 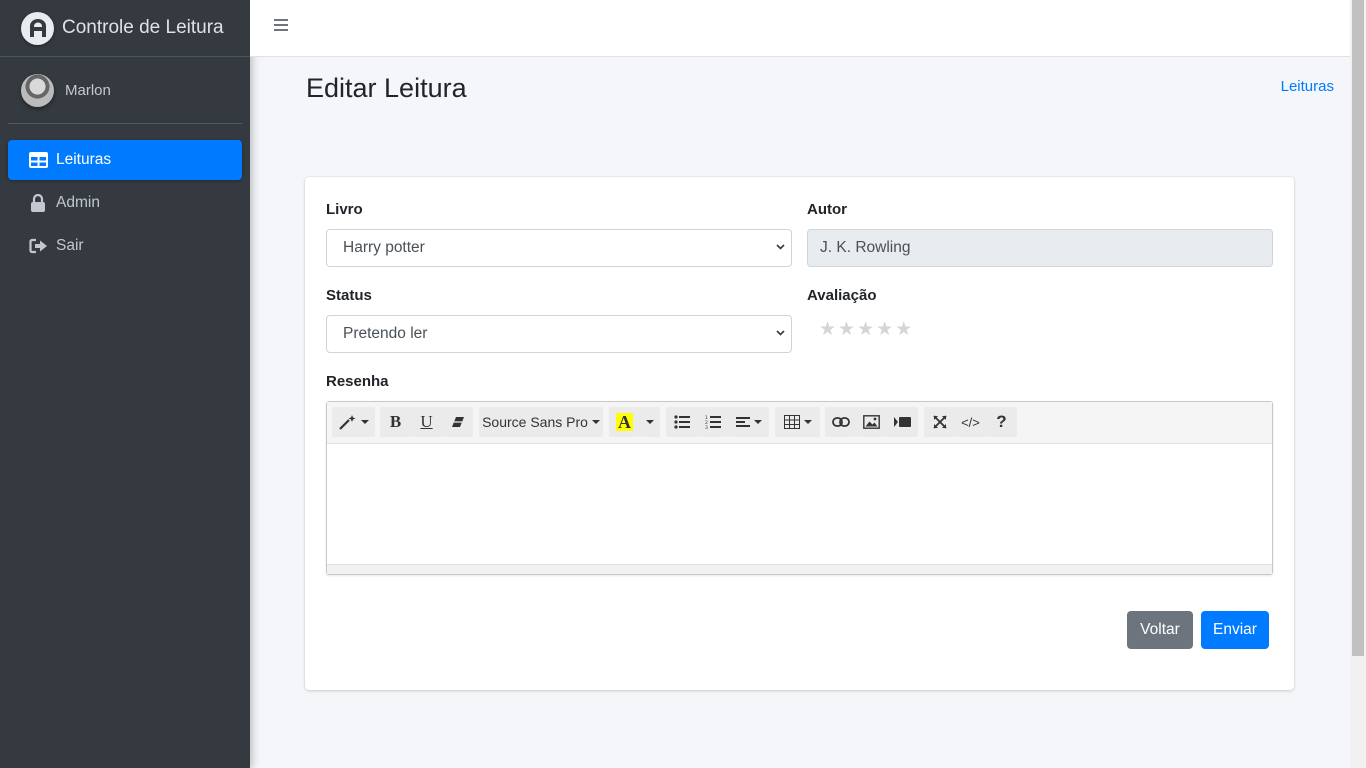 What do you see at coordinates (842, 295) in the screenshot?
I see `avaliacao-label: Avaliação` at bounding box center [842, 295].